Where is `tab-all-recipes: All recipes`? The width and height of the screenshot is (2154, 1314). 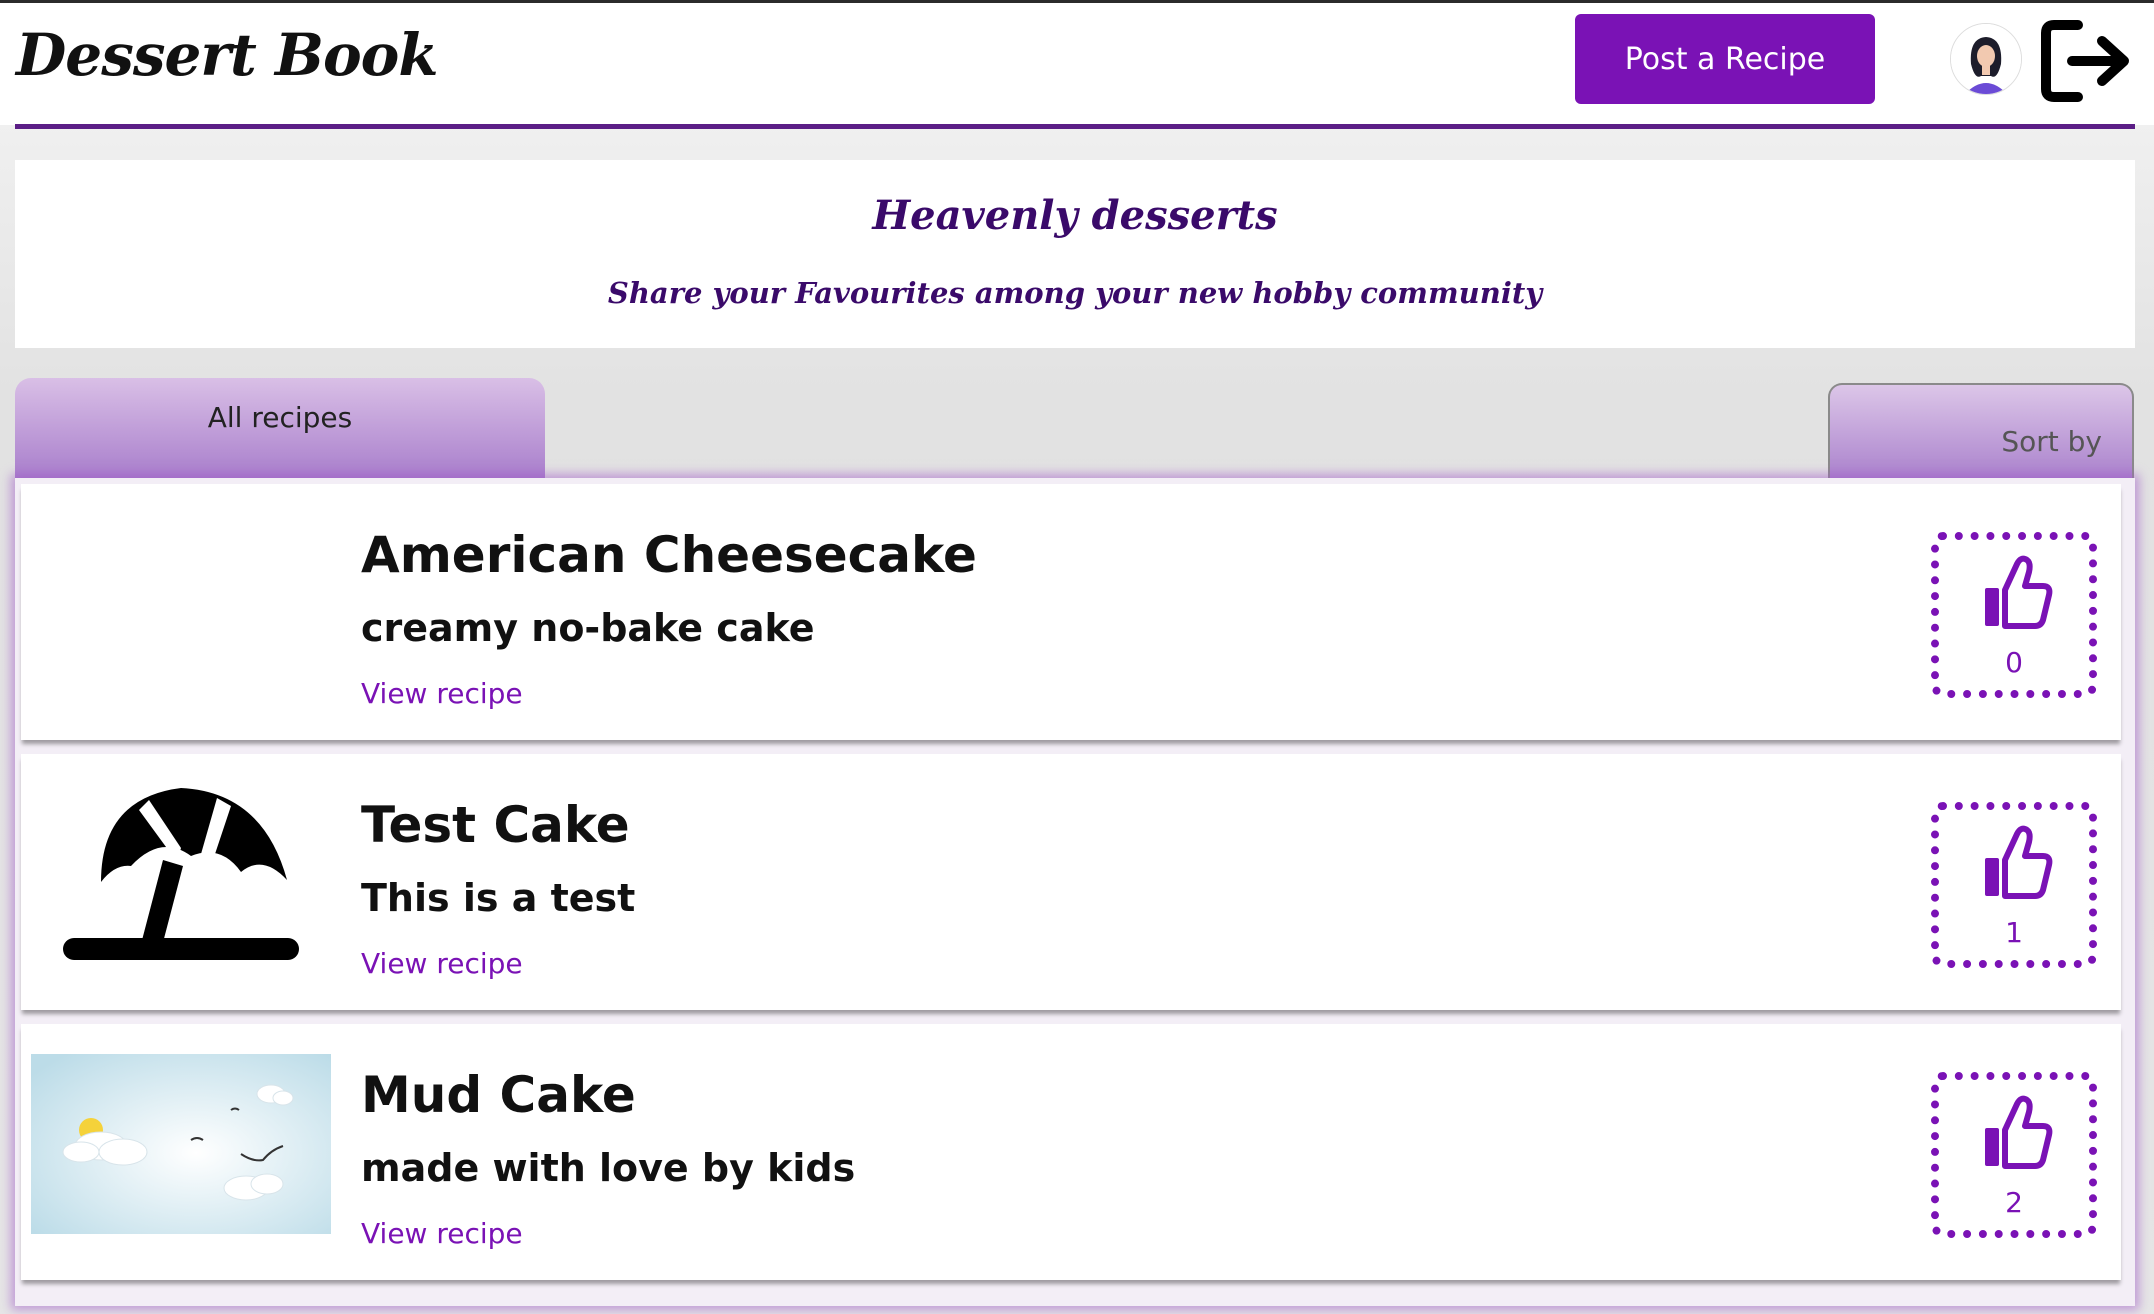 tab-all-recipes: All recipes is located at coordinates (280, 428).